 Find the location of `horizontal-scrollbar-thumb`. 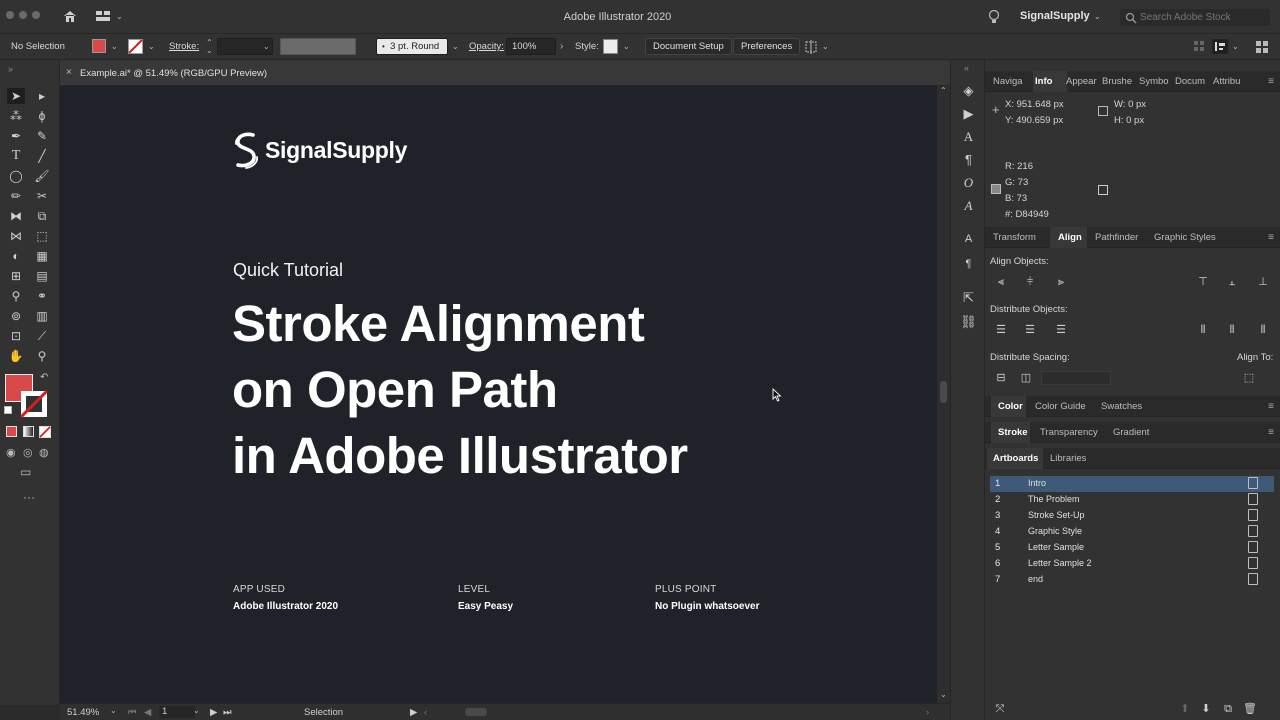

horizontal-scrollbar-thumb is located at coordinates (476, 712).